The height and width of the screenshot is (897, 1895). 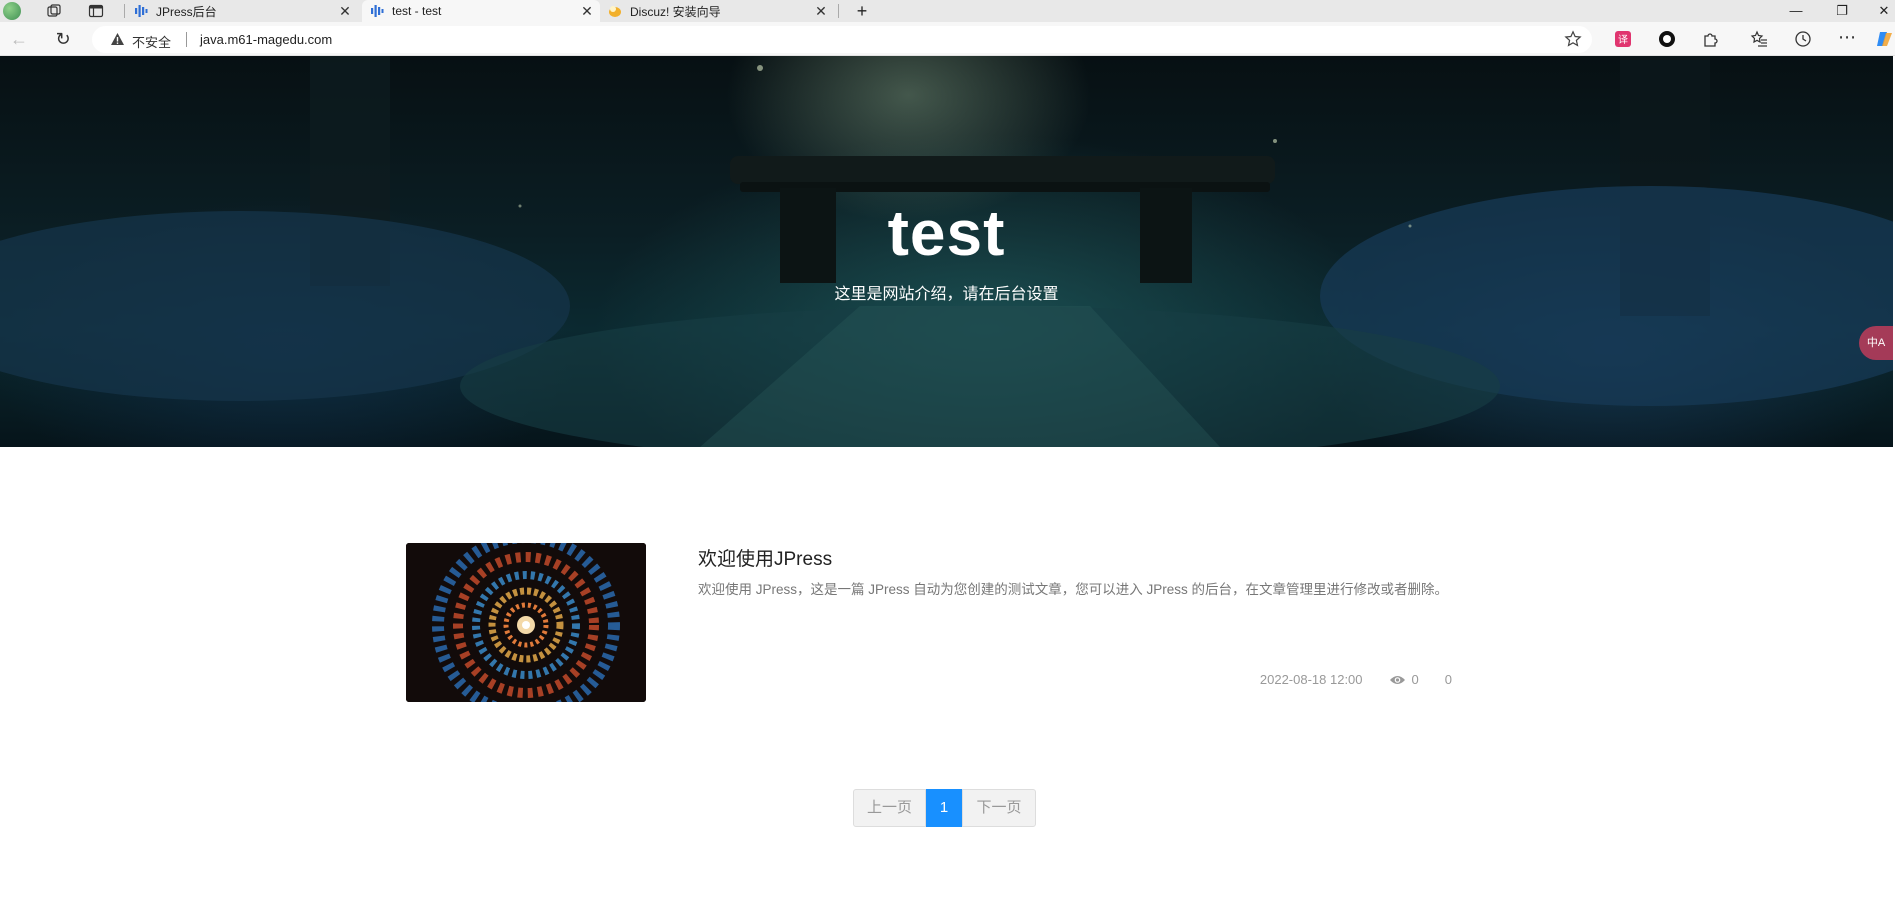 I want to click on favorite-star-icon, so click(x=1573, y=39).